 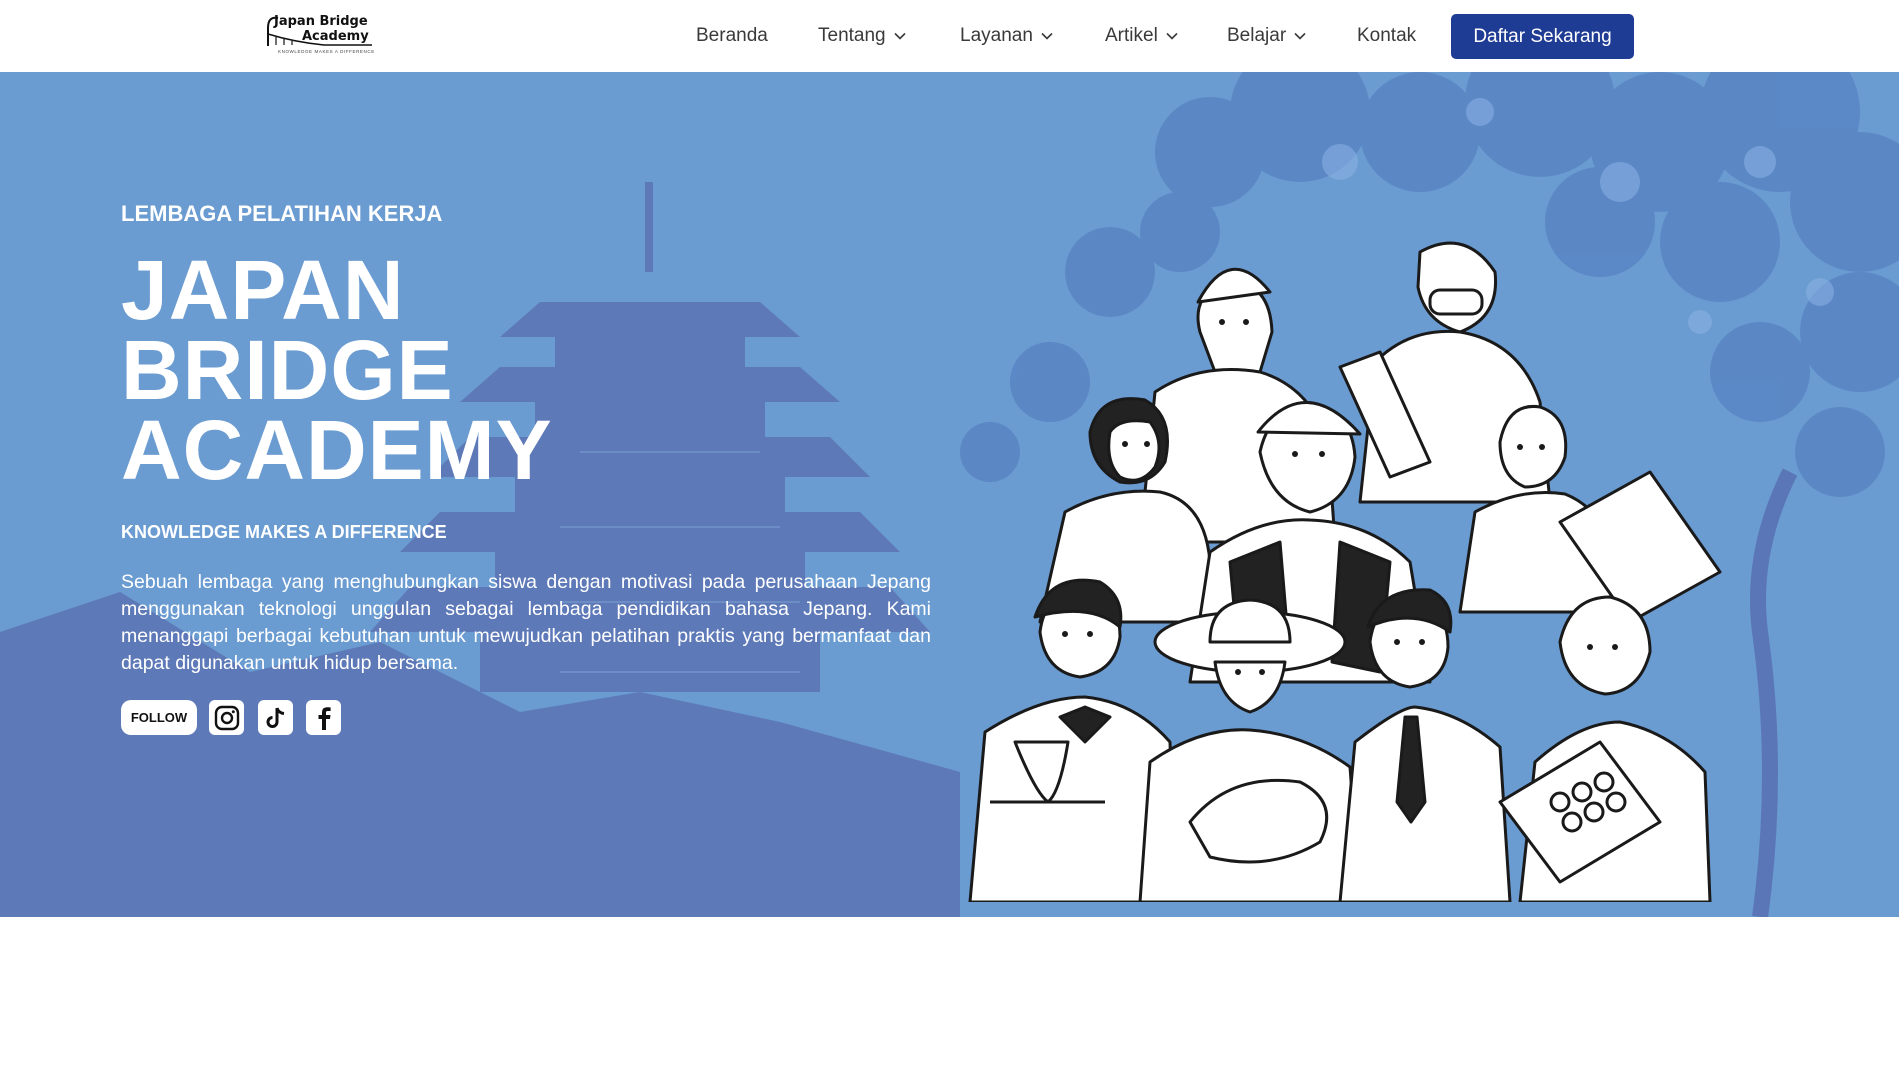 I want to click on nav-item-layanan: Layanan, so click(x=1006, y=36).